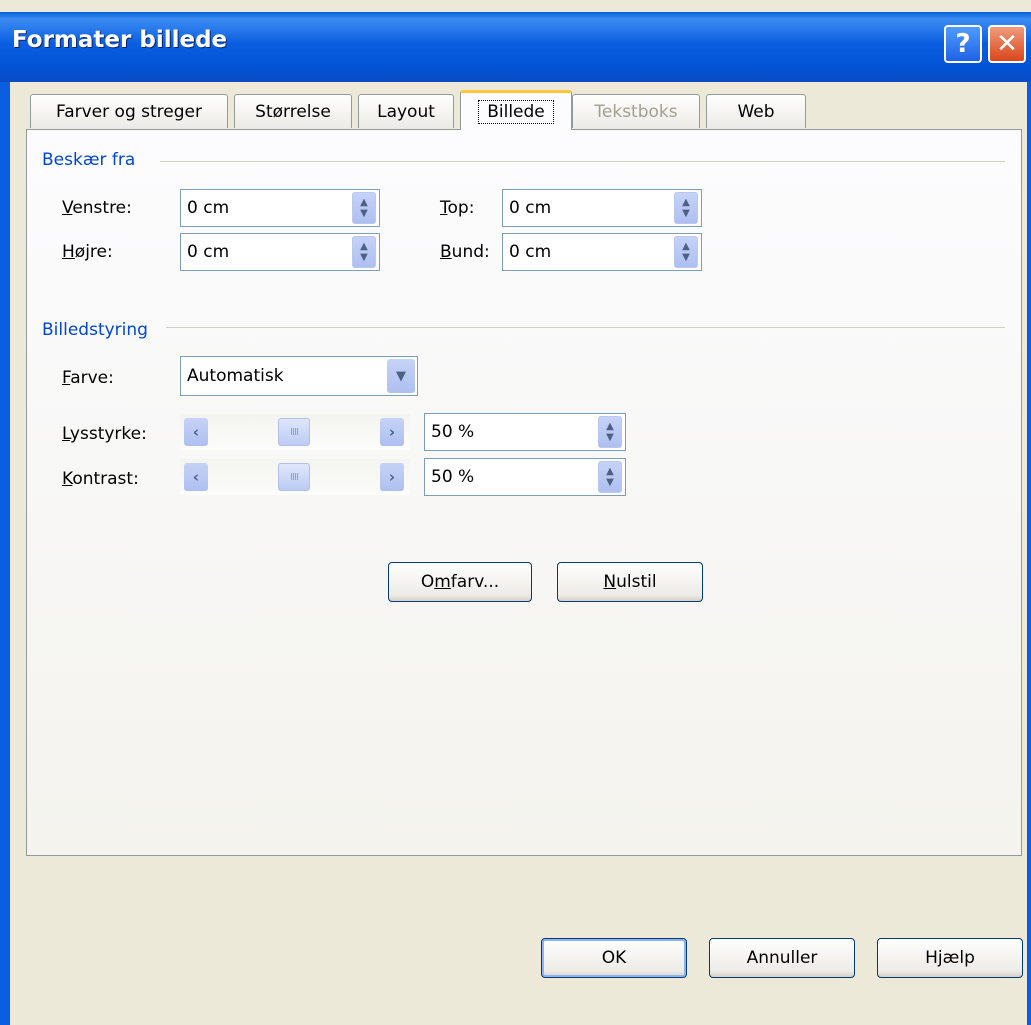 This screenshot has height=1025, width=1031. I want to click on brightness-label: Lysstyrke:, so click(104, 434).